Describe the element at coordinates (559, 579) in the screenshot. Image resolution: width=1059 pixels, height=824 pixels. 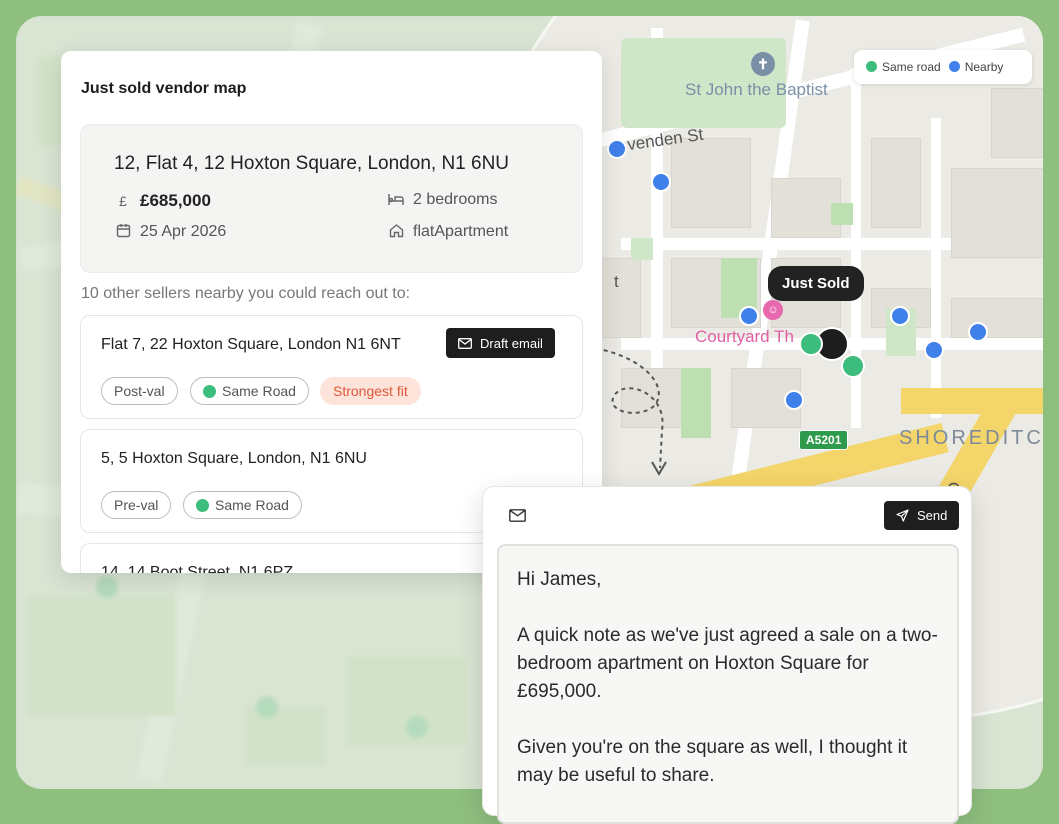
I see `email-greeting: Hi James,` at that location.